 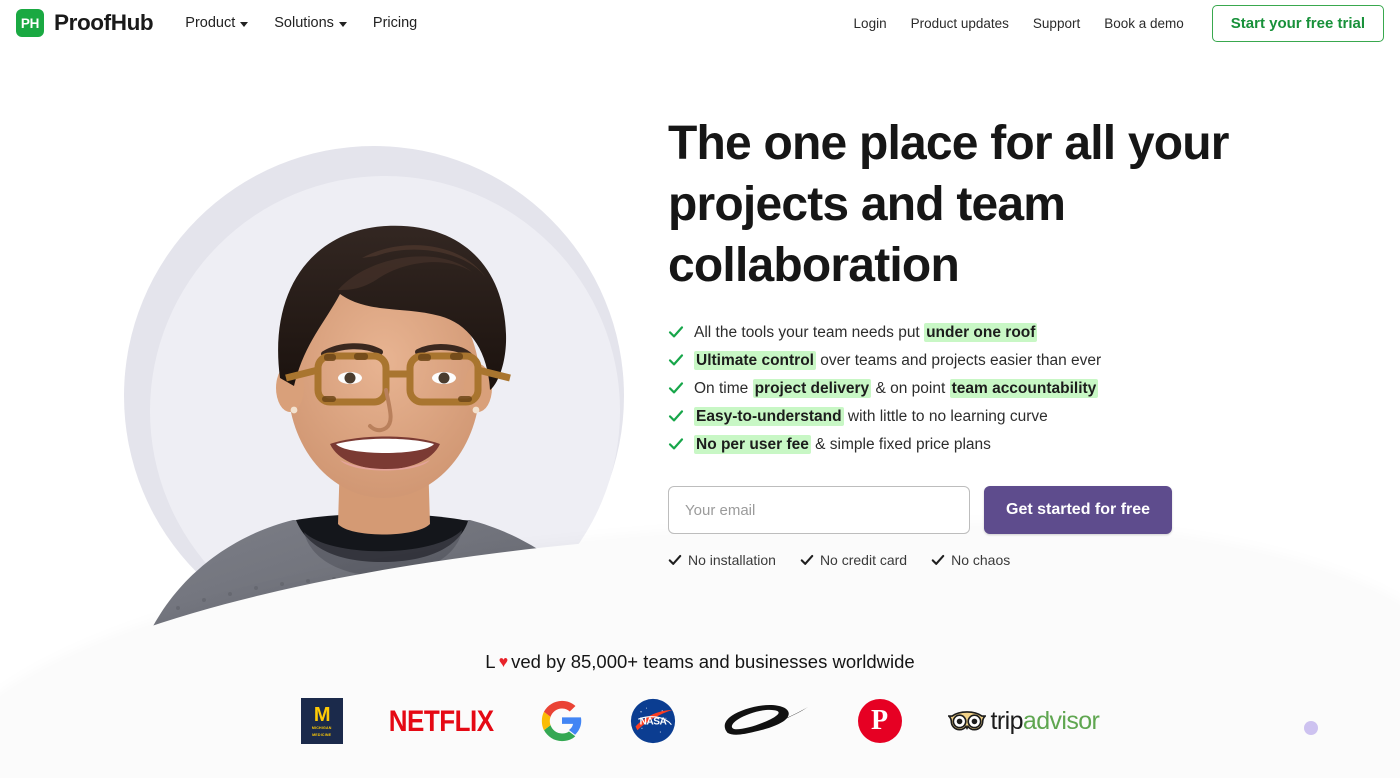 I want to click on svg-text: NASA, so click(x=653, y=722).